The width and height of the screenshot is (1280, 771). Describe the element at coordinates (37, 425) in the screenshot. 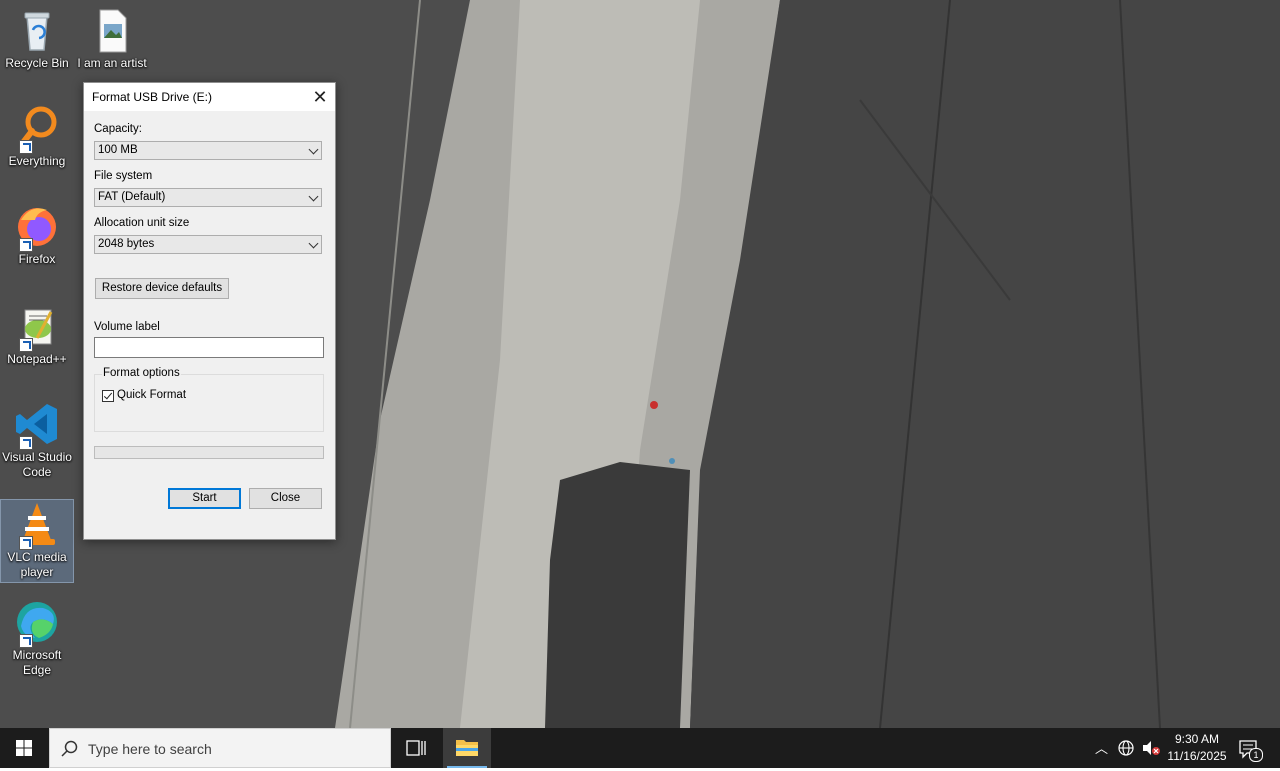

I see `vscode-icon` at that location.